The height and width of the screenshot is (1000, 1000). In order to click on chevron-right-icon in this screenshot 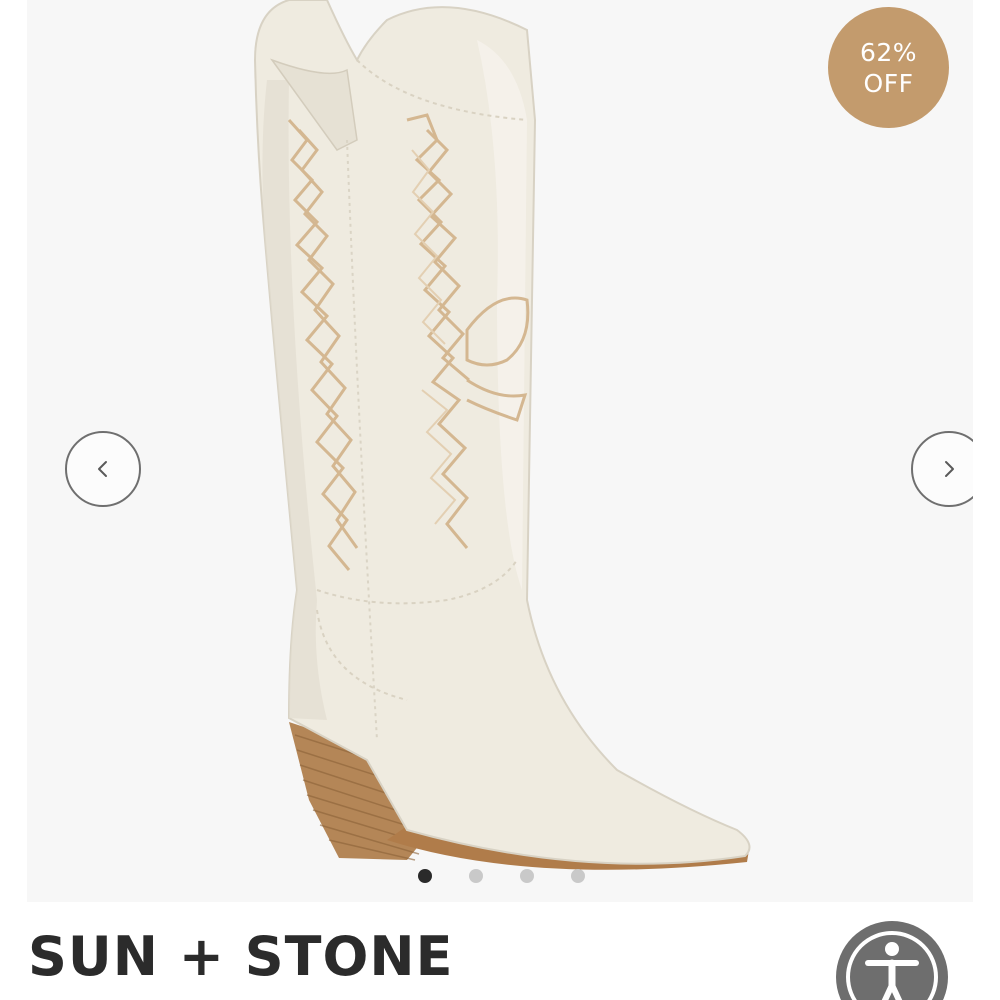, I will do `click(949, 469)`.